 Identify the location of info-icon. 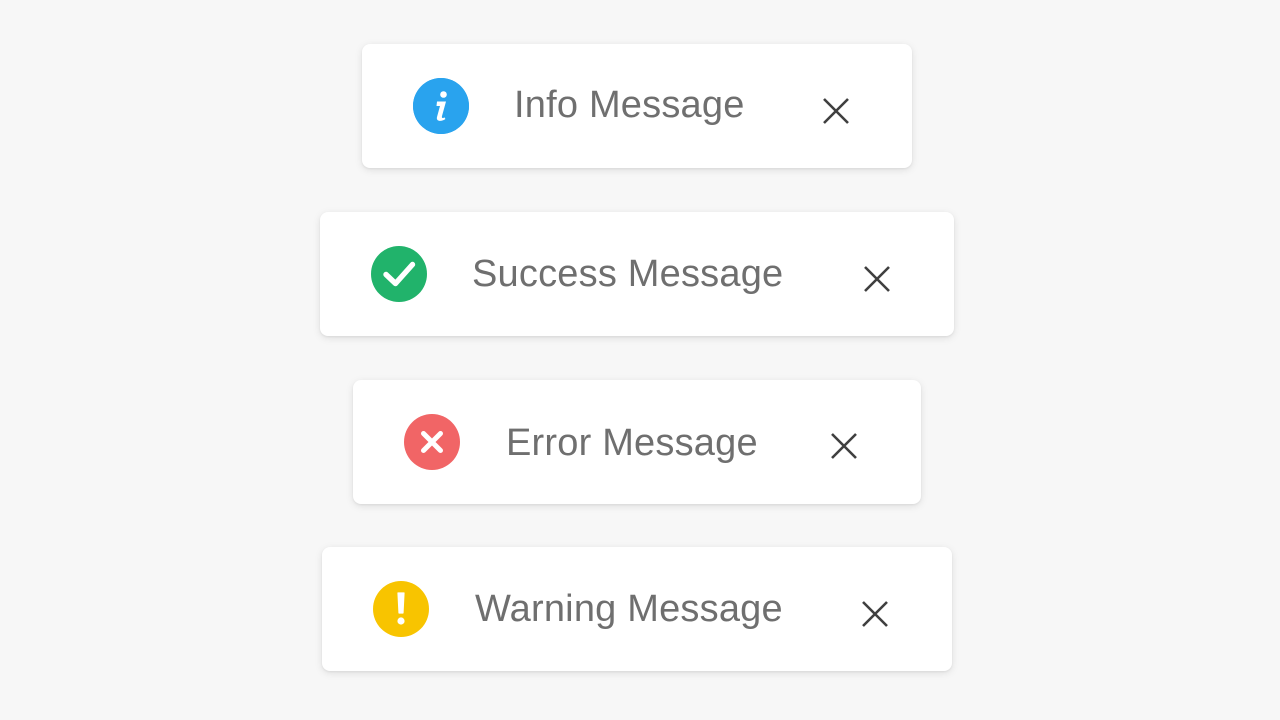
(441, 106).